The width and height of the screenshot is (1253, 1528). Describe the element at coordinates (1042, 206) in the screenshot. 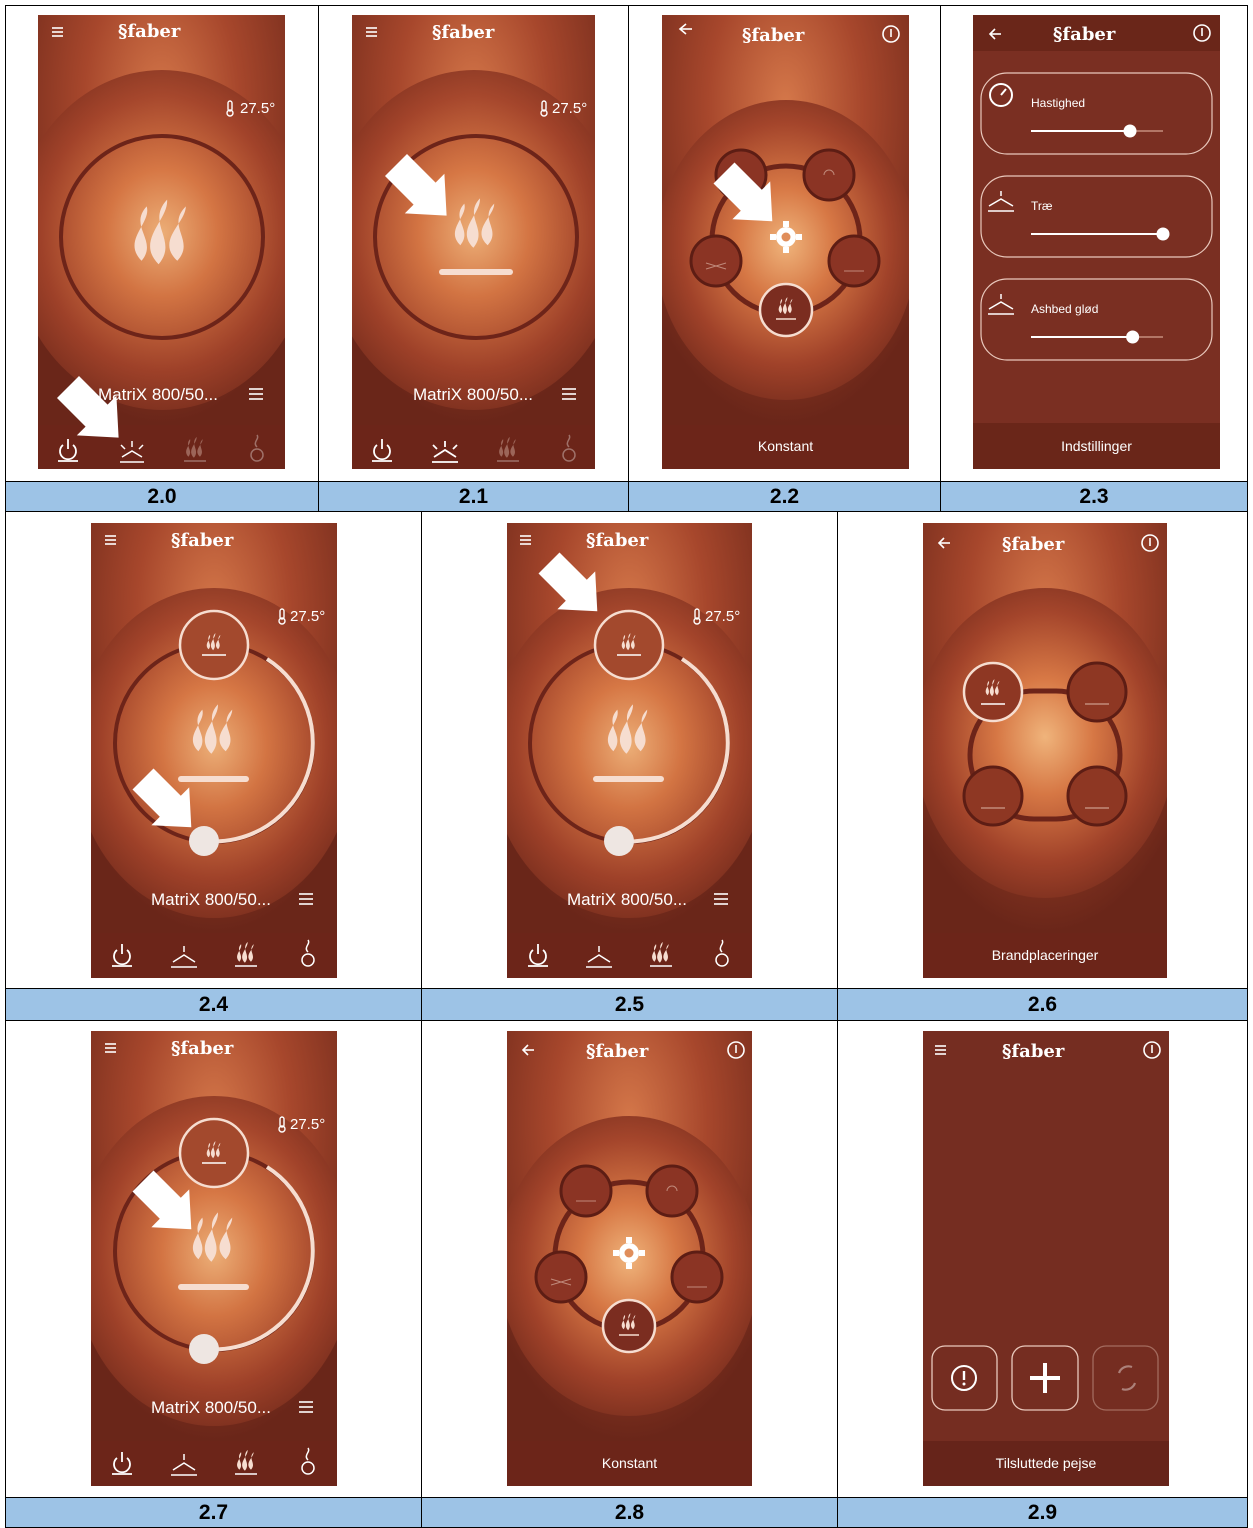

I see `setting-label-wood: Træ` at that location.